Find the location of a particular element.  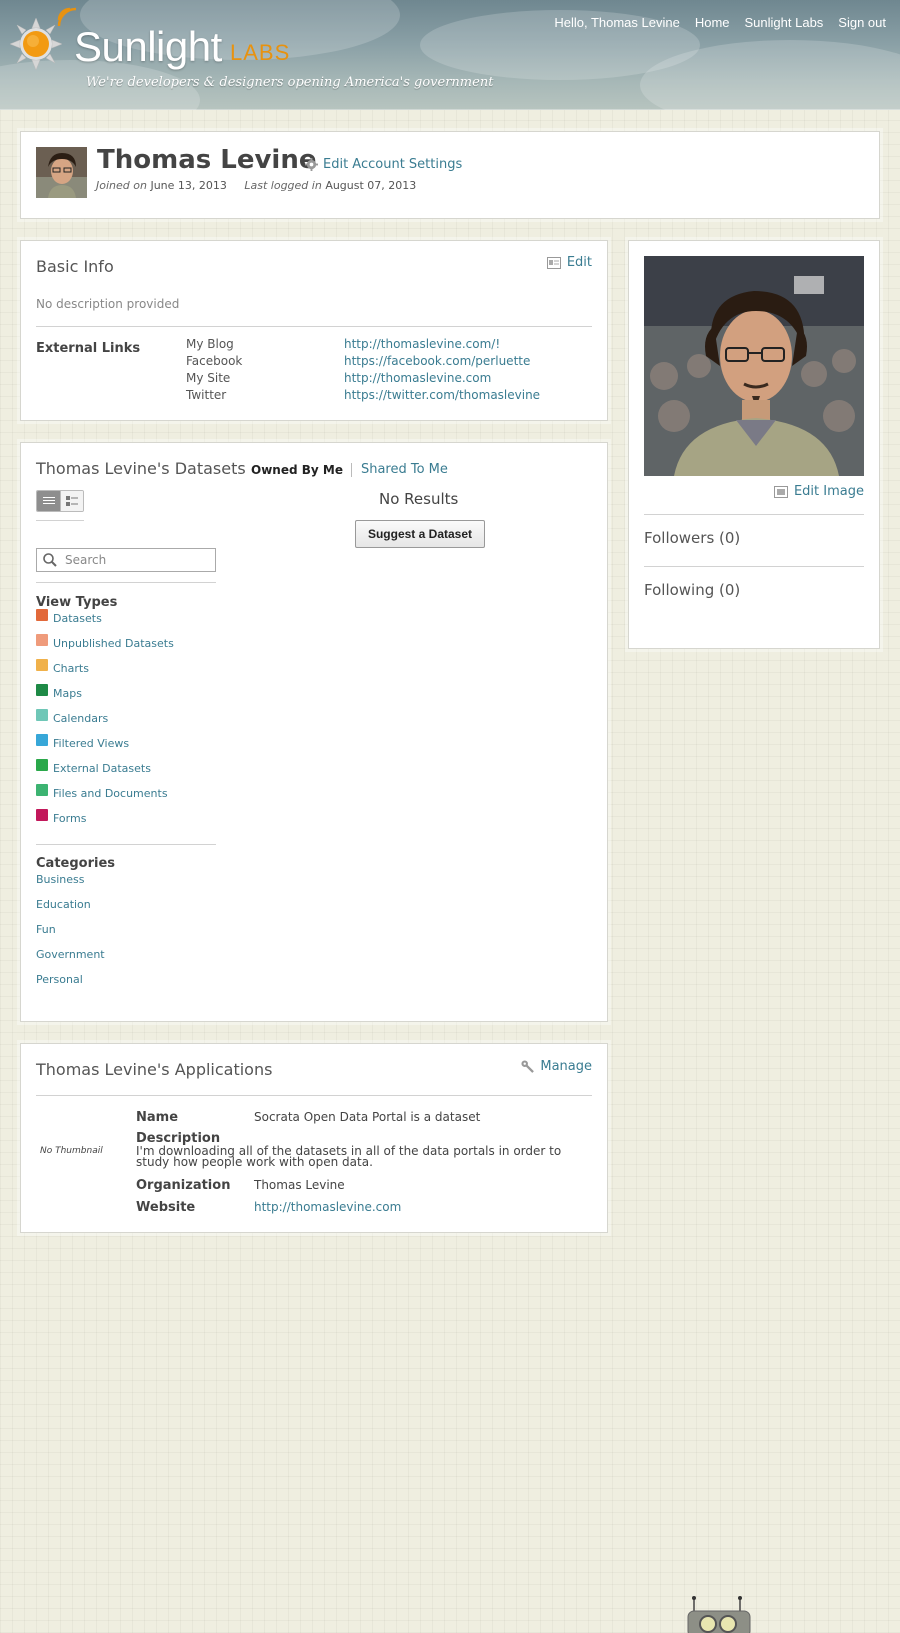

image-icon is located at coordinates (780, 491).